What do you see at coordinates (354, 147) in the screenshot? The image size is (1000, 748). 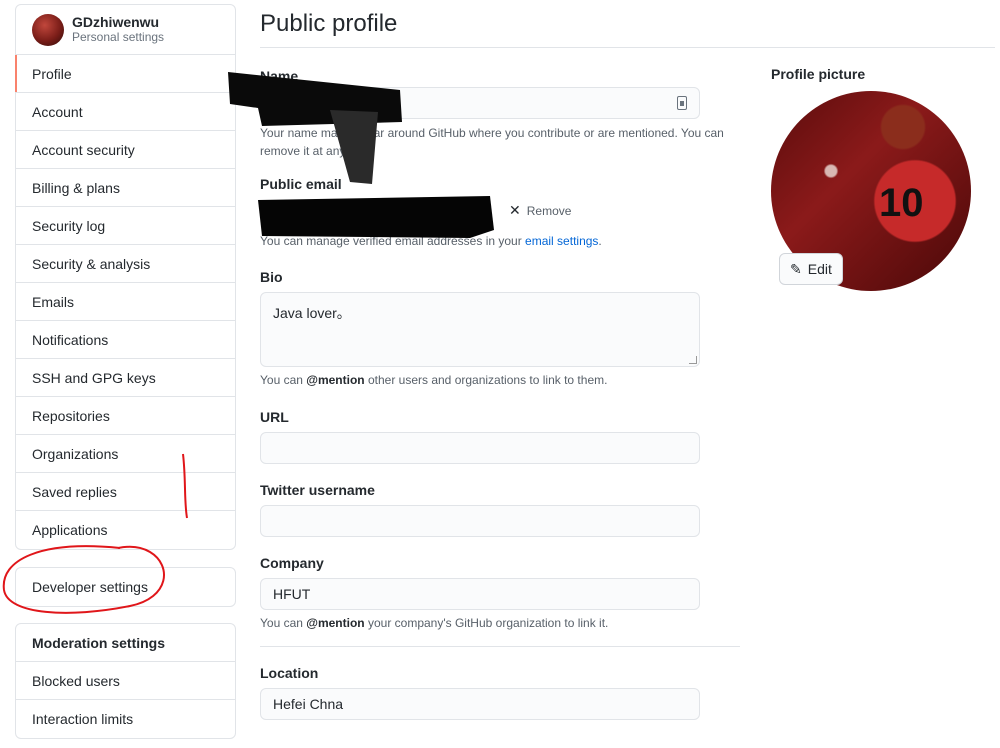 I see `name-redaction-stroke` at bounding box center [354, 147].